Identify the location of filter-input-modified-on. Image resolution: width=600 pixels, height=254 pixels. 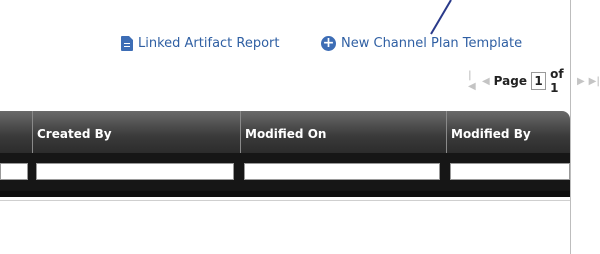
(342, 171).